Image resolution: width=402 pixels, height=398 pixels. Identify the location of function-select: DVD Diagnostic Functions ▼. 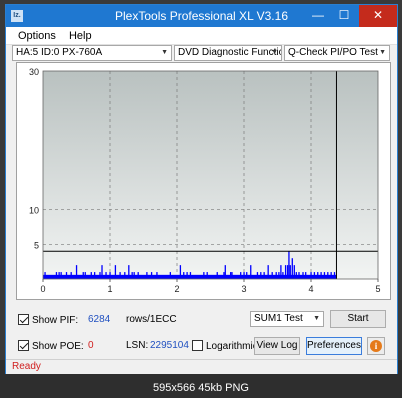
(228, 53).